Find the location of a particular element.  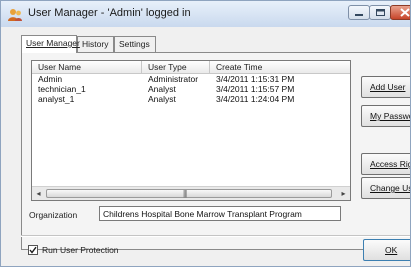

horizontal-scrollbar: ◂ ||| ▸ is located at coordinates (191, 193).